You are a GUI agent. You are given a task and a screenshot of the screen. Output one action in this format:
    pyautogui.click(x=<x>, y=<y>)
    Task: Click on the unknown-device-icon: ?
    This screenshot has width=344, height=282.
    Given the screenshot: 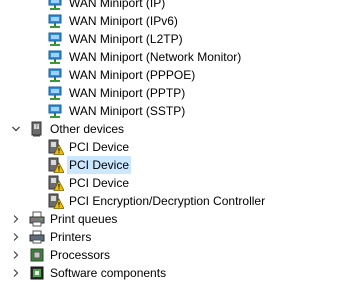 What is the action you would take?
    pyautogui.click(x=37, y=129)
    